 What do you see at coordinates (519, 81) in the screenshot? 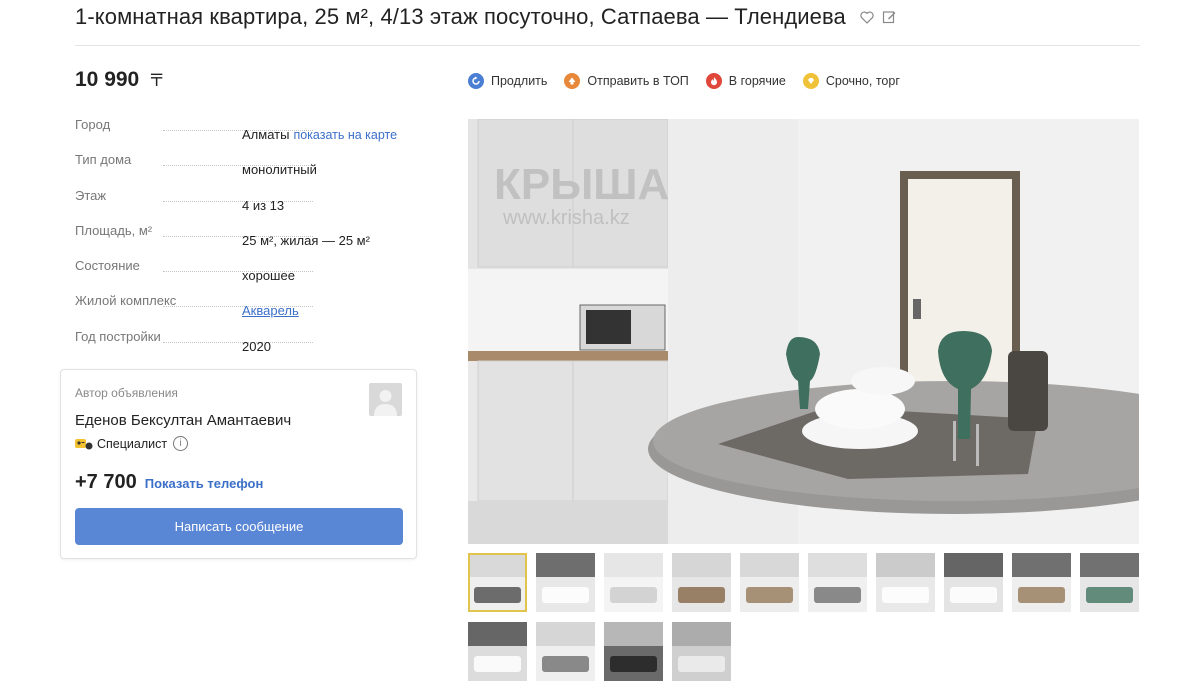
I see `action-label: Продлить` at bounding box center [519, 81].